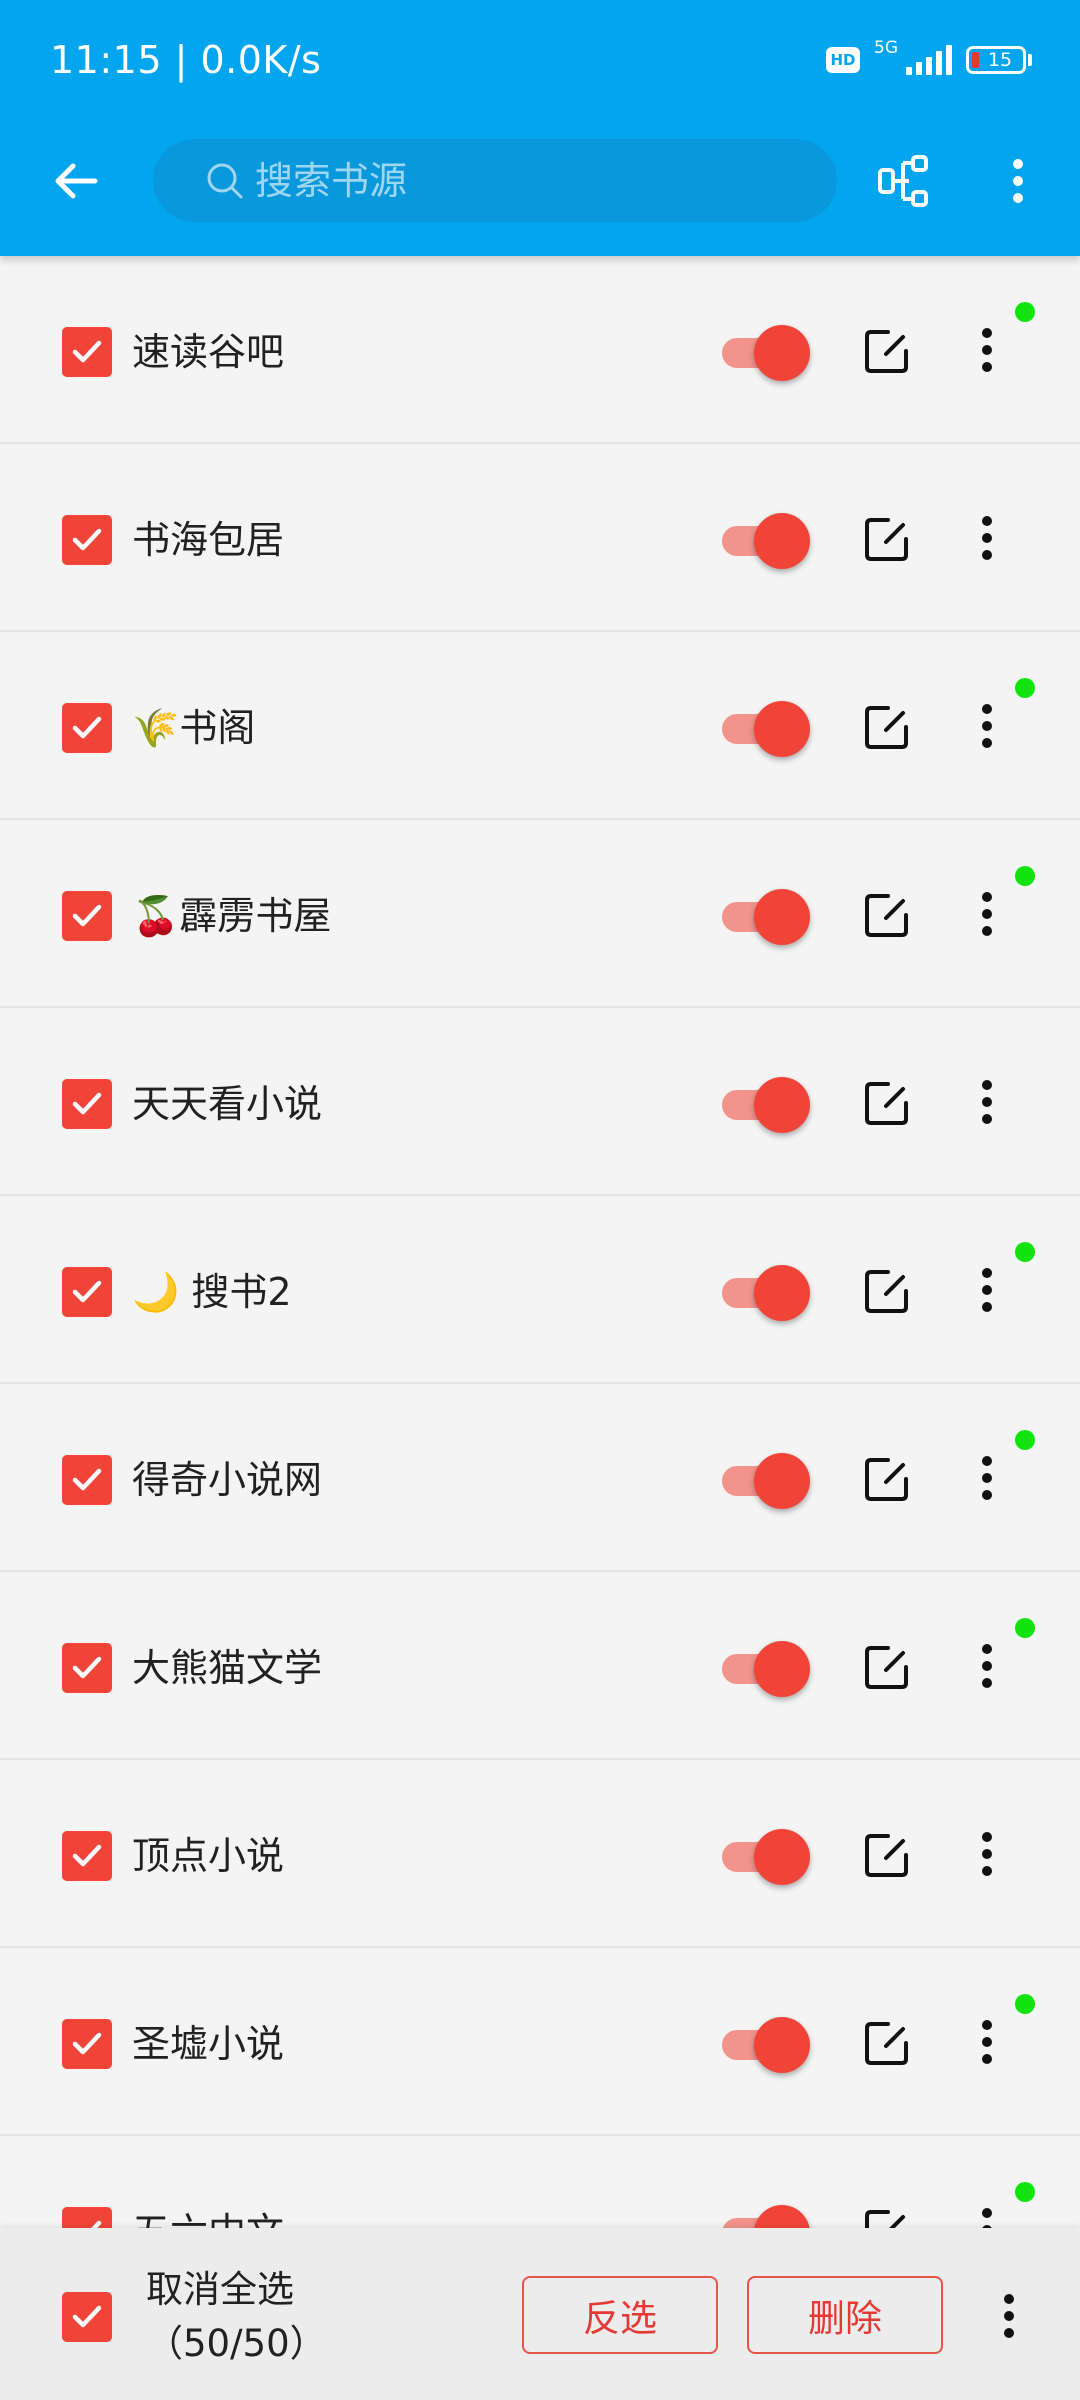  I want to click on source-row: 得奇小说网, so click(540, 1478).